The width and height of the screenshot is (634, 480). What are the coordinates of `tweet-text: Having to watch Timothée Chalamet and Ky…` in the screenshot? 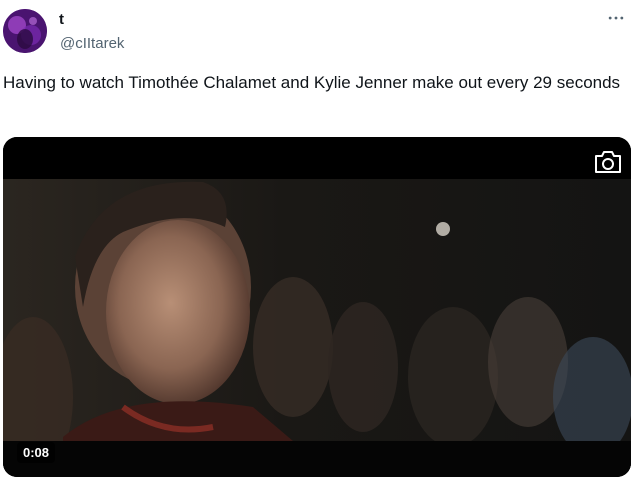 It's located at (312, 82).